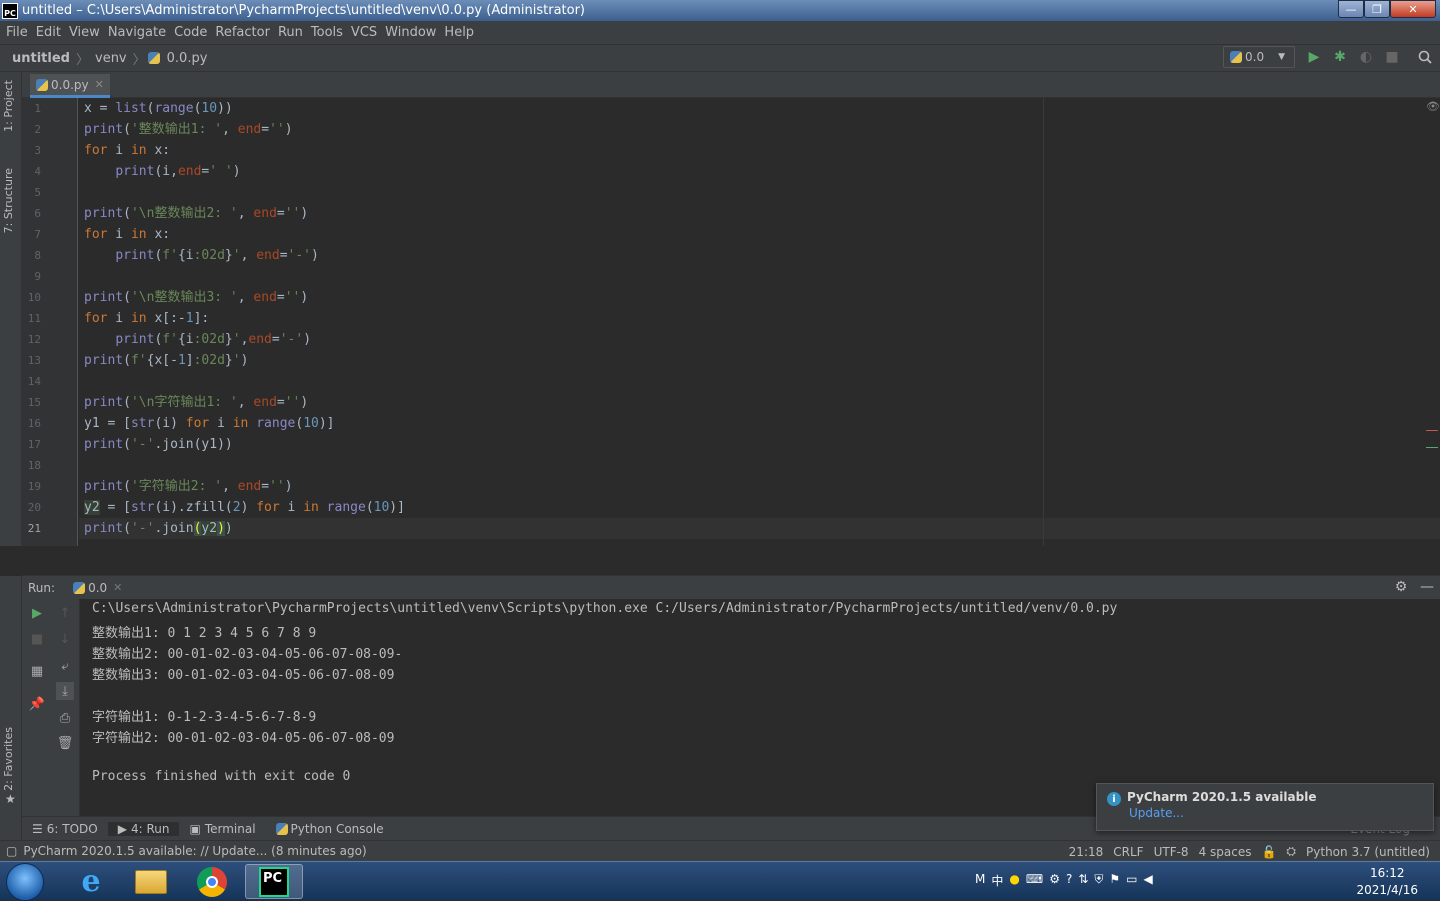 The height and width of the screenshot is (901, 1440). Describe the element at coordinates (8, 200) in the screenshot. I see `structure-tool-tab: 7: Structure` at that location.